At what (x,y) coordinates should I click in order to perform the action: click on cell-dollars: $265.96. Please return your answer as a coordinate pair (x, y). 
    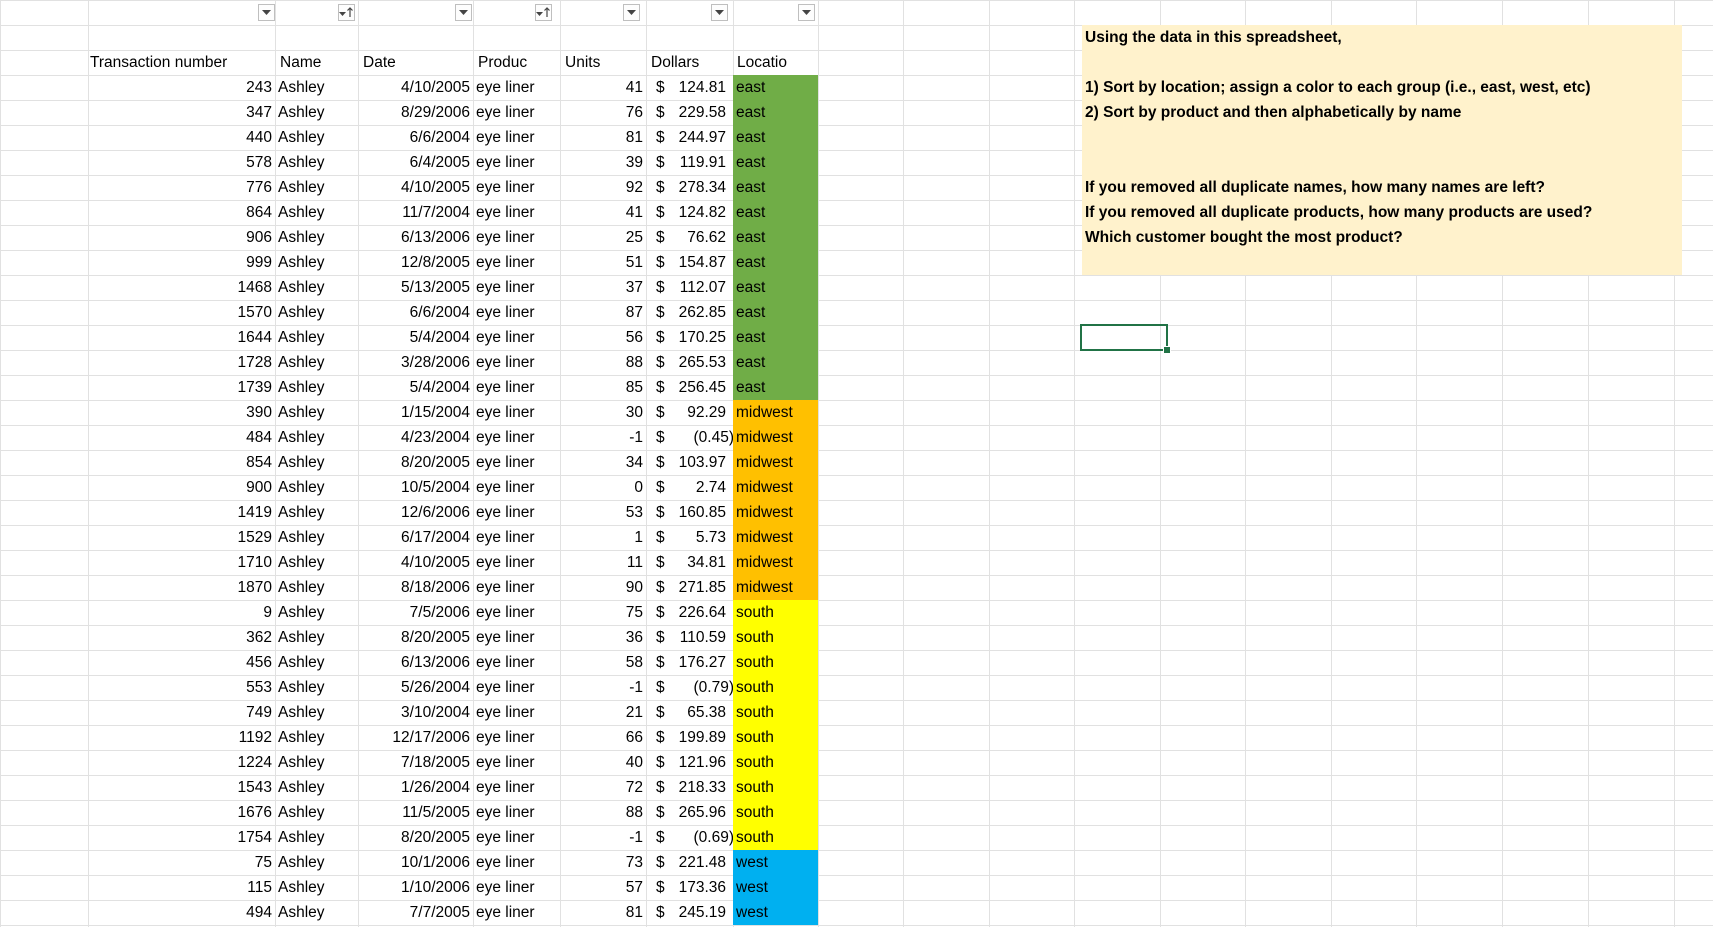
    Looking at the image, I should click on (689, 812).